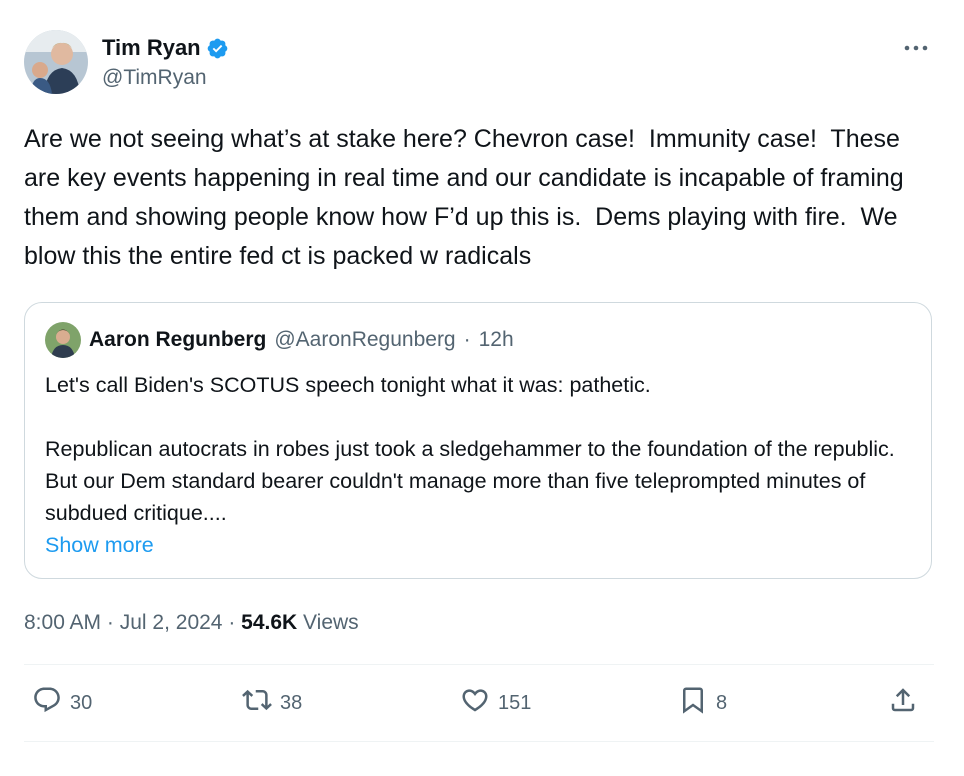 This screenshot has height=776, width=964. I want to click on repost-icon, so click(257, 703).